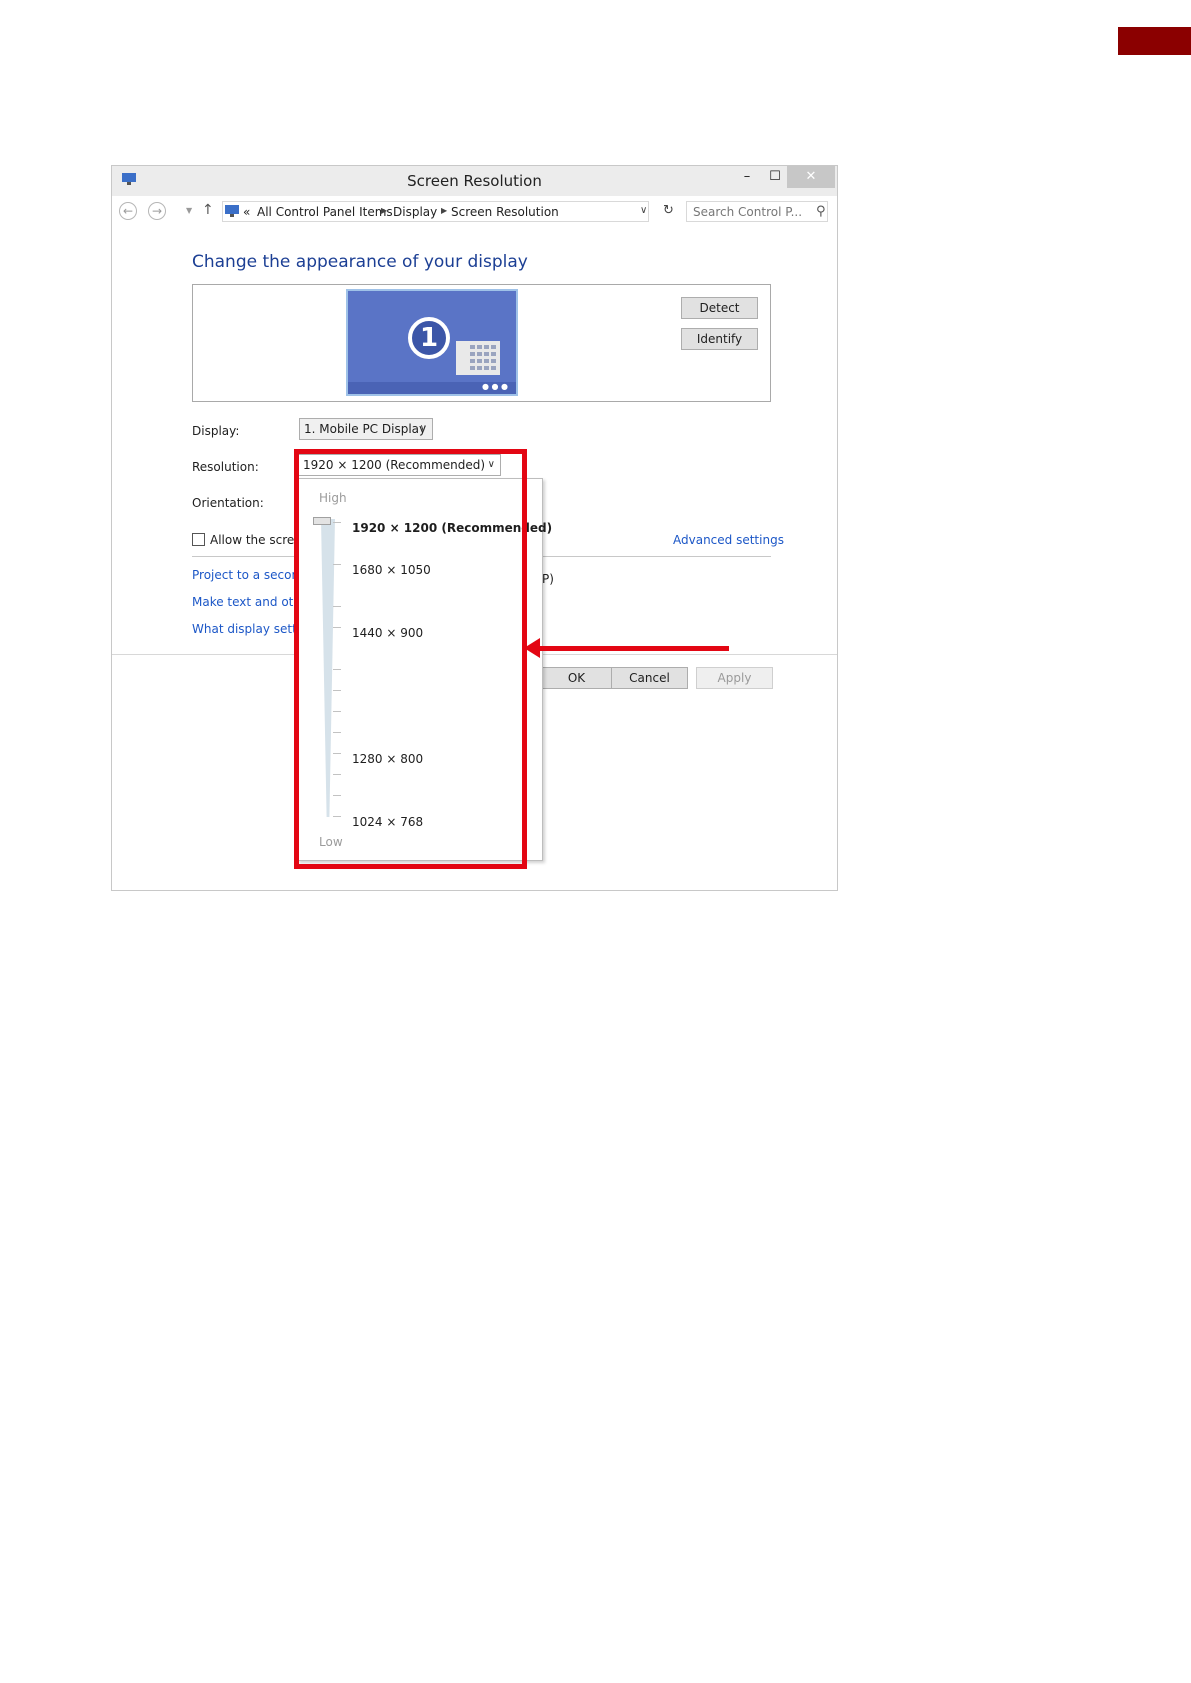  What do you see at coordinates (775, 177) in the screenshot?
I see `maximize-button: ☐` at bounding box center [775, 177].